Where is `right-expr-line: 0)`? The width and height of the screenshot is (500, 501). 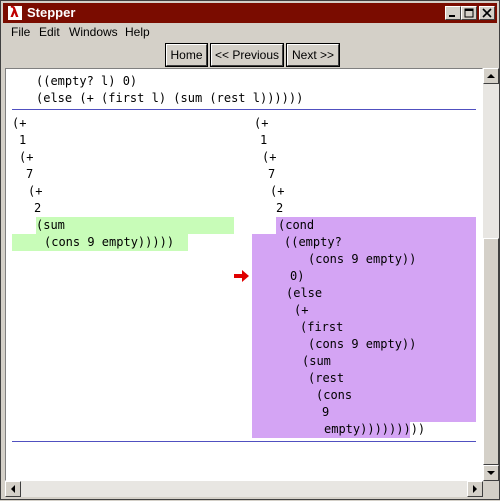 right-expr-line: 0) is located at coordinates (297, 276).